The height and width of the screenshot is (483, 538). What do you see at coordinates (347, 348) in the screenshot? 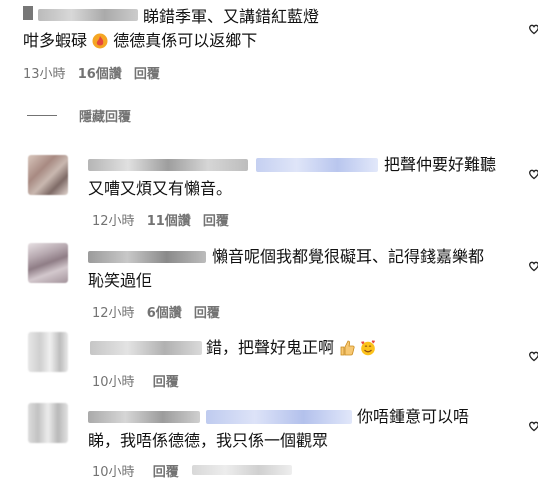
I see `thumbs-up-icon` at bounding box center [347, 348].